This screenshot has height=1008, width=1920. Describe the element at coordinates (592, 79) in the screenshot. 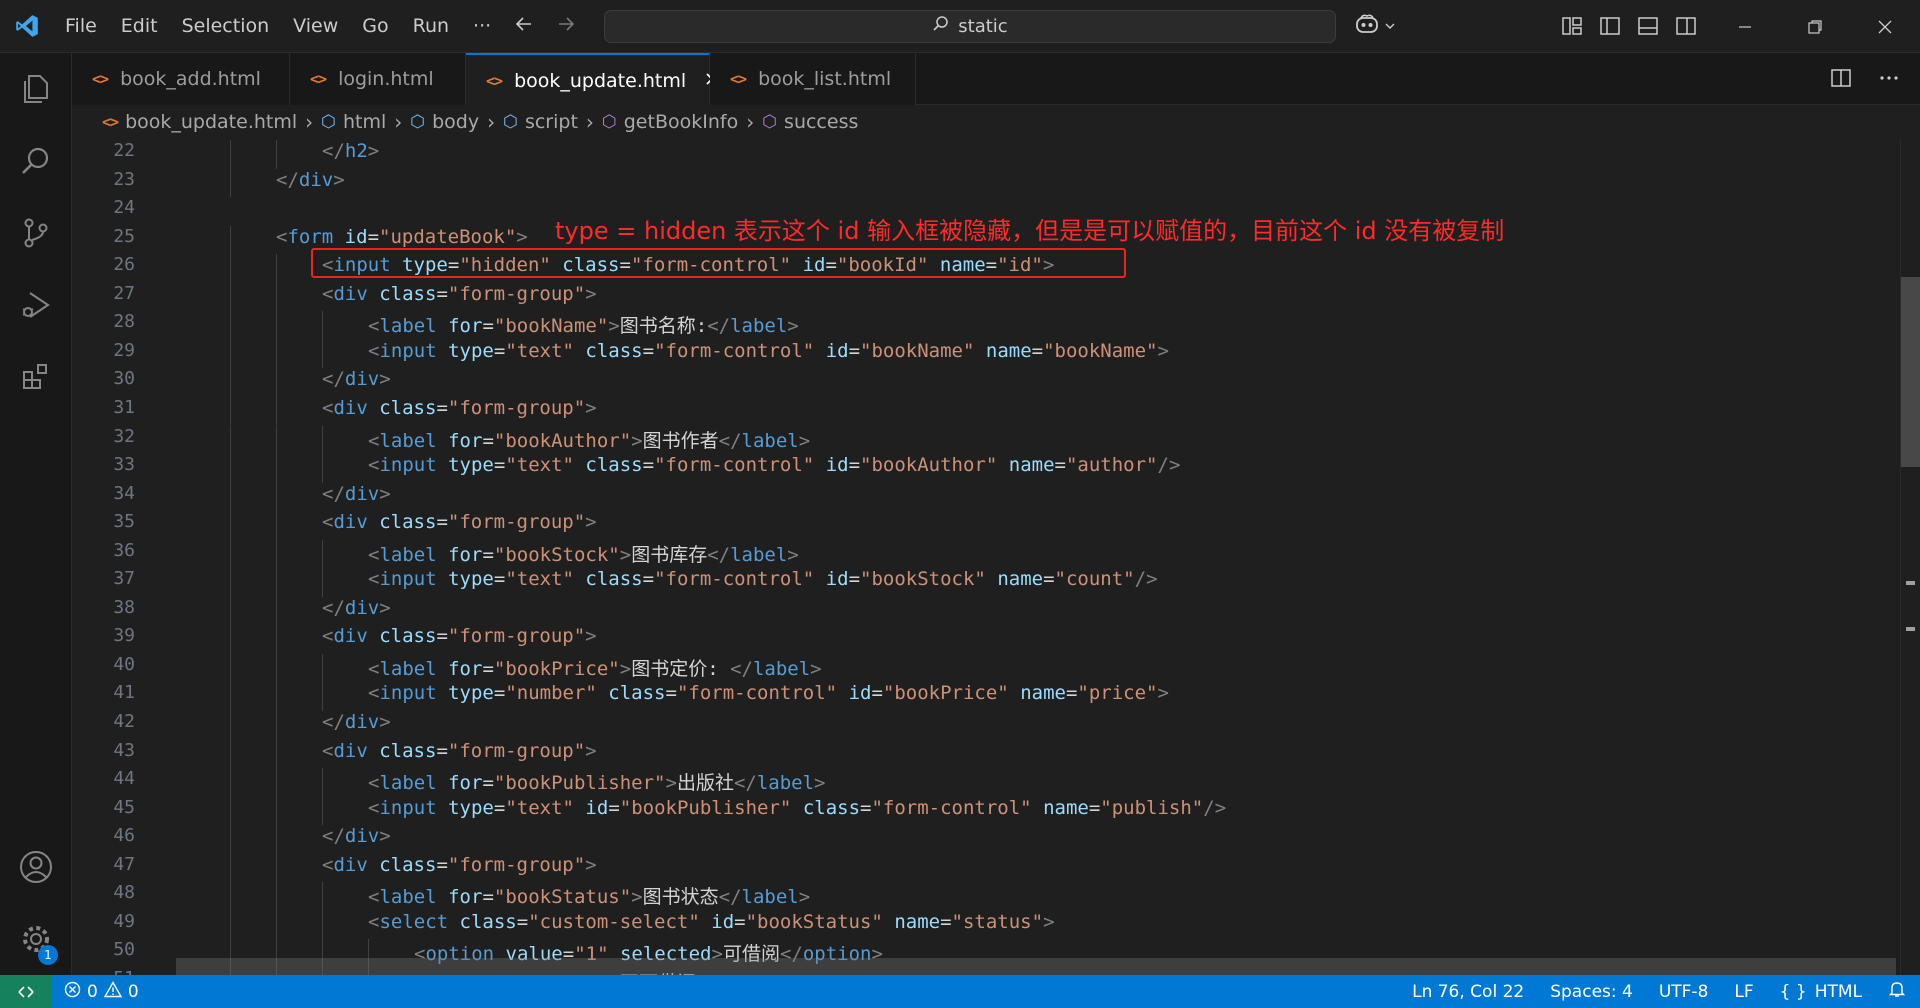

I see `tab-book-update: <> book_update.html` at that location.